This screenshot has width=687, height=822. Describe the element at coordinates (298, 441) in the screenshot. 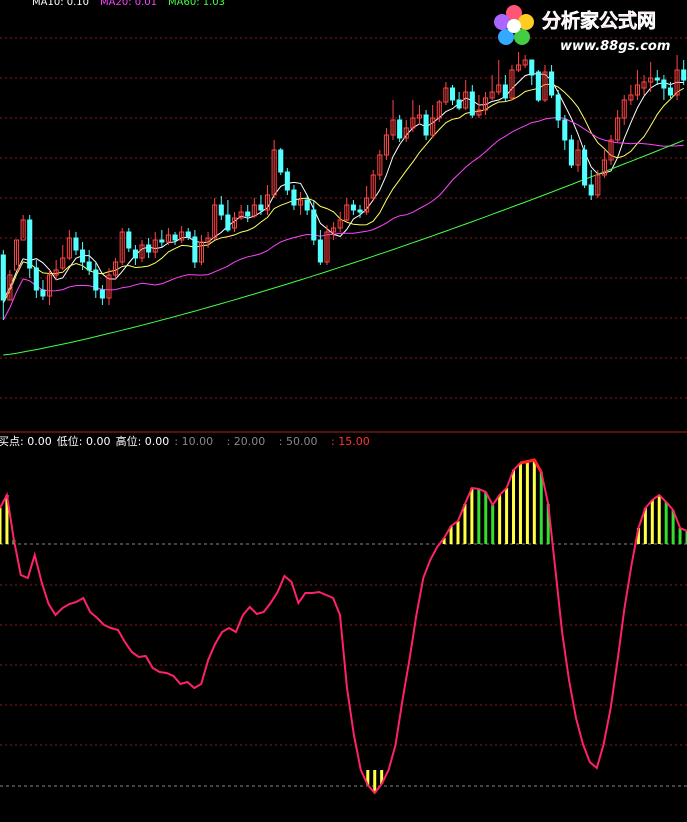

I see `oscillator-legend-item: : 50.00` at that location.